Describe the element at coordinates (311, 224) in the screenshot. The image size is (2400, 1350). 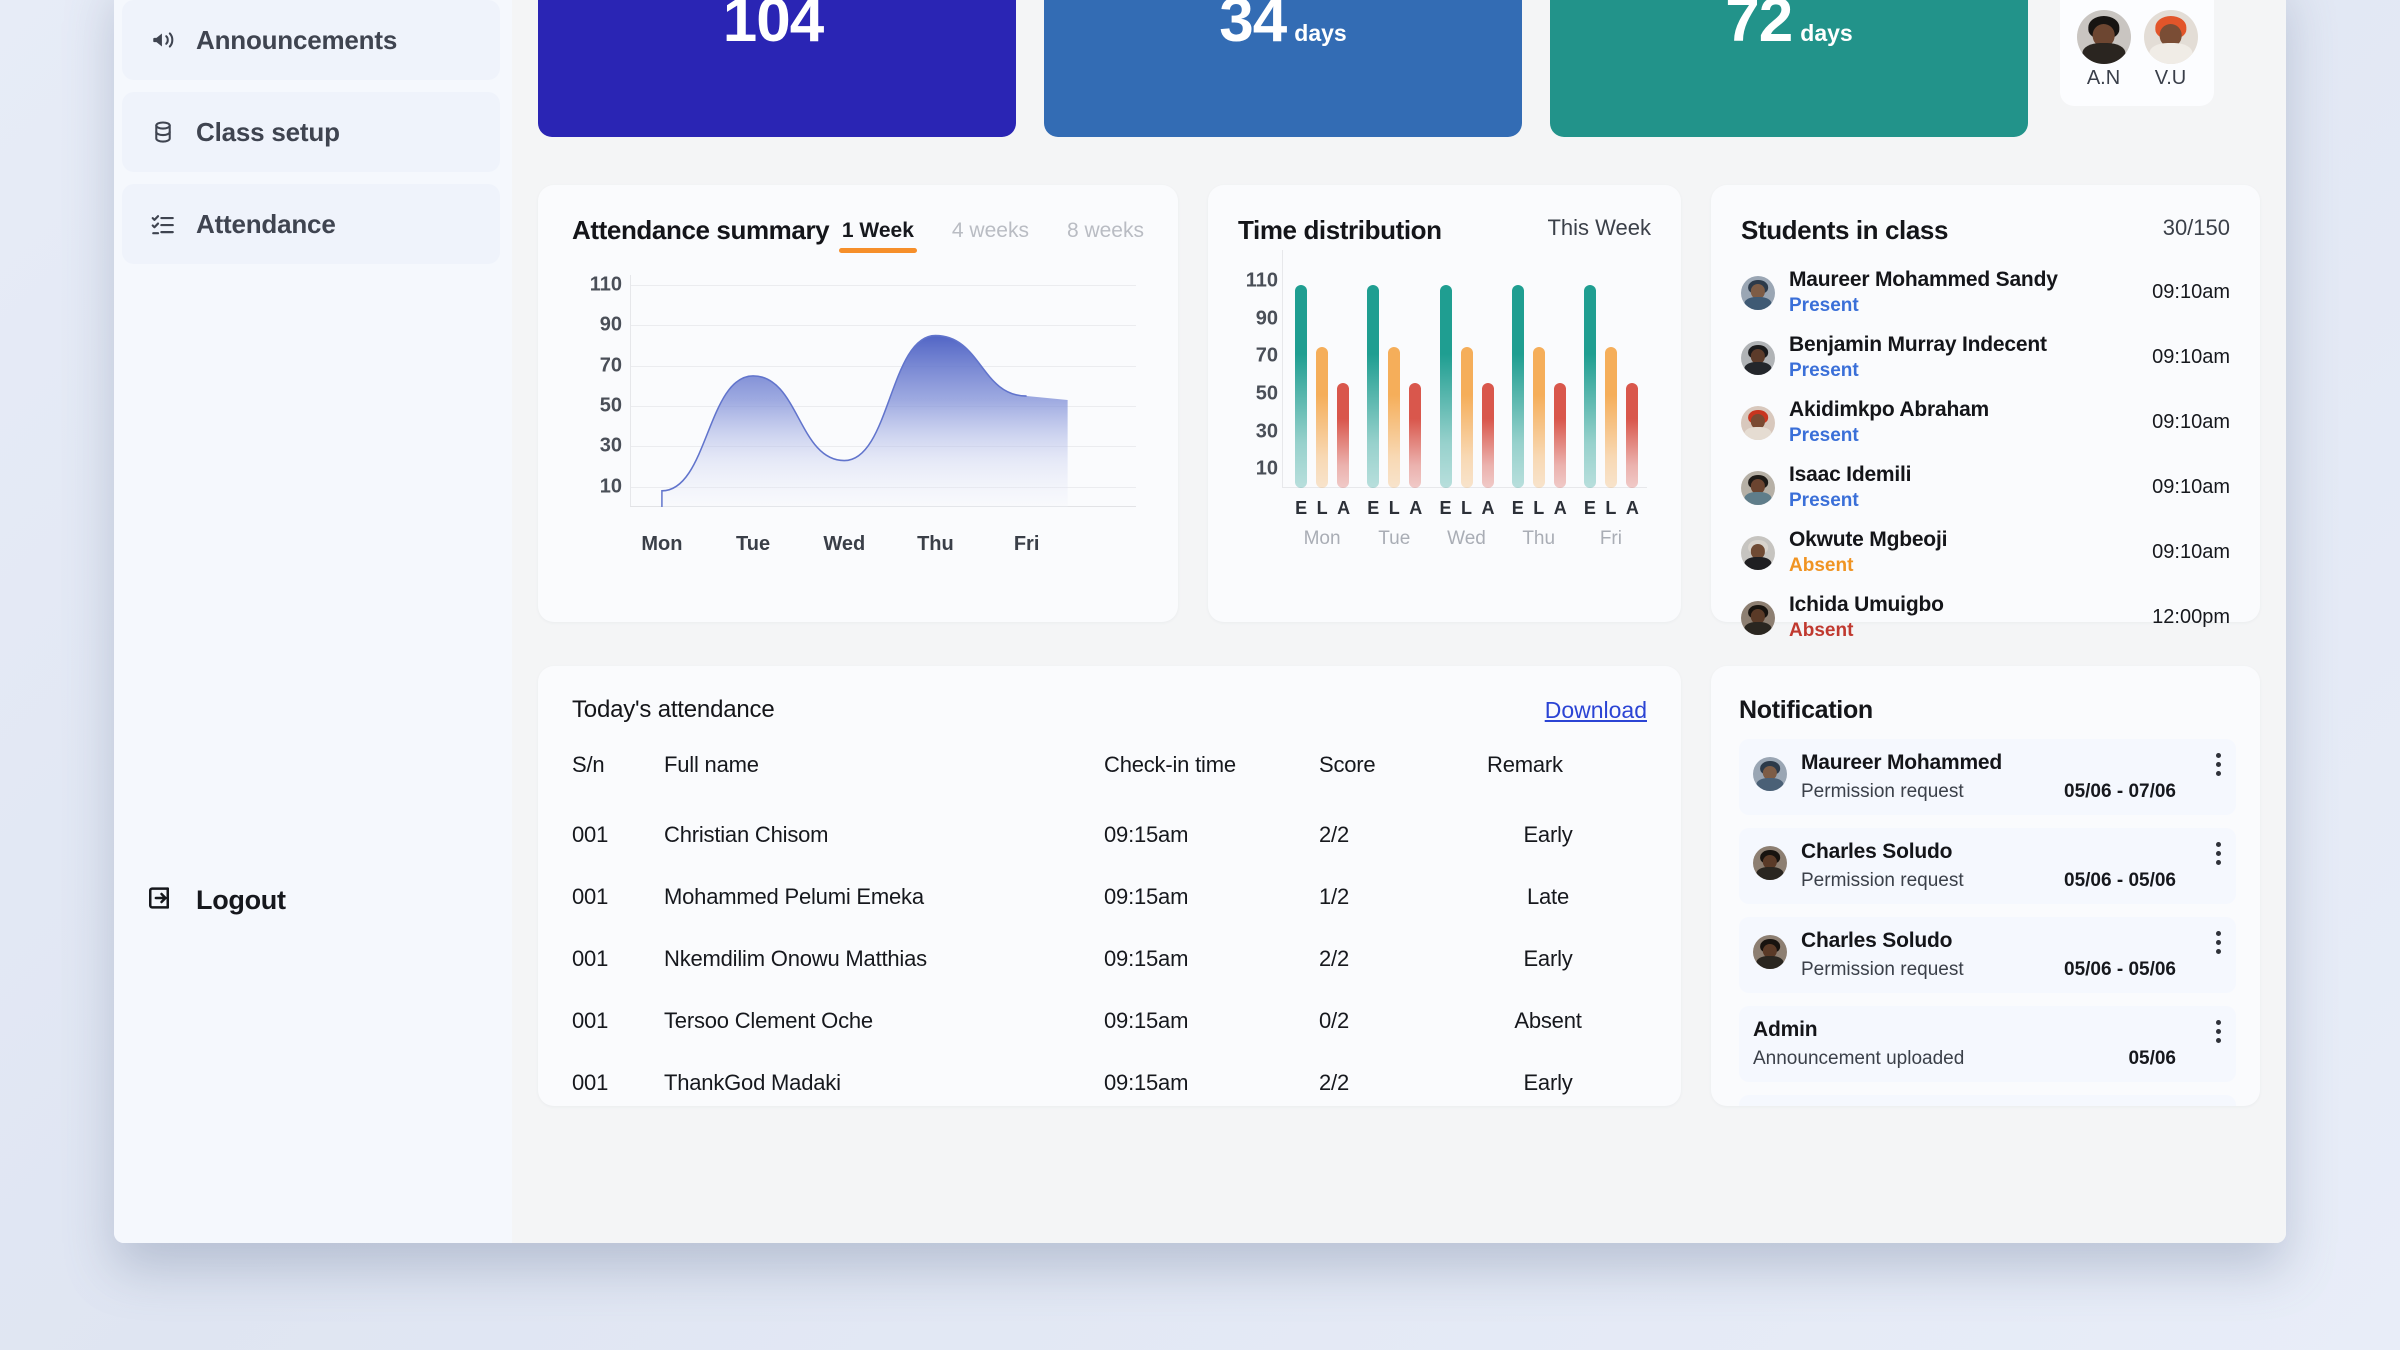
I see `sidebar-item-attendance: Attendance` at that location.